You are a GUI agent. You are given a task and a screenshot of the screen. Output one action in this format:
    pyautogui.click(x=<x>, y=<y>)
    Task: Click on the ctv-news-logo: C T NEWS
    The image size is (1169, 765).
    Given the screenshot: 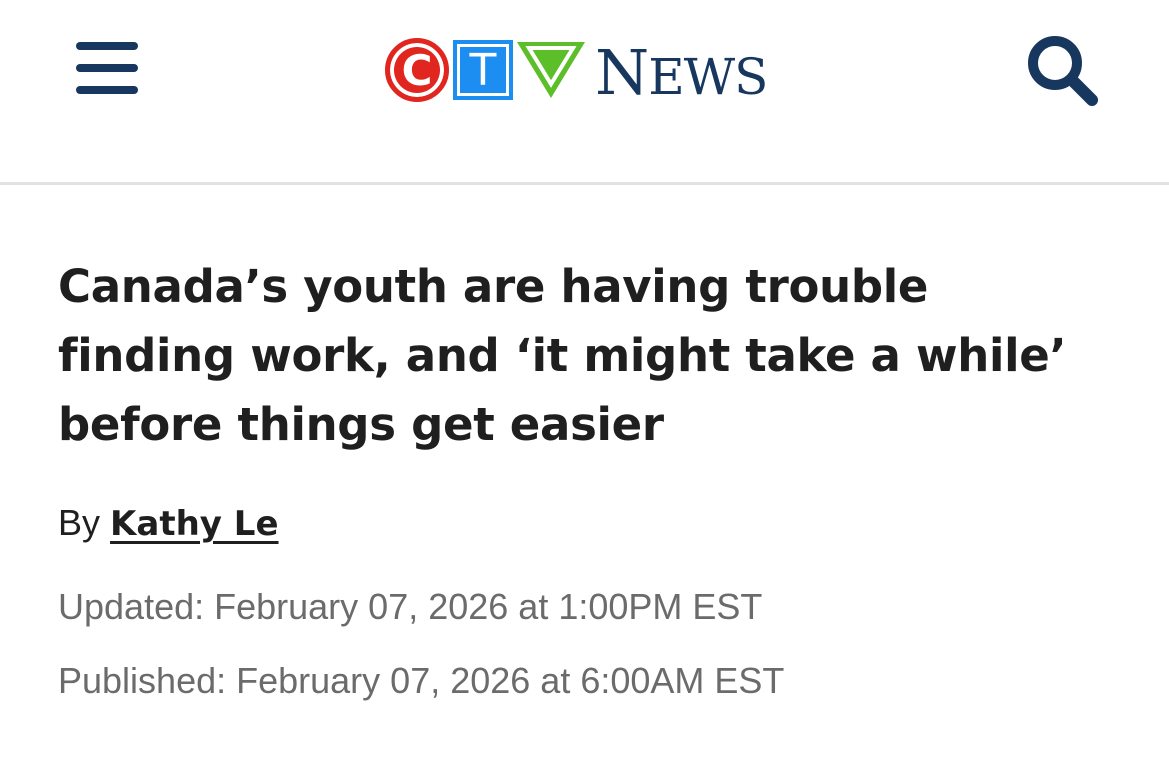 What is the action you would take?
    pyautogui.click(x=576, y=70)
    